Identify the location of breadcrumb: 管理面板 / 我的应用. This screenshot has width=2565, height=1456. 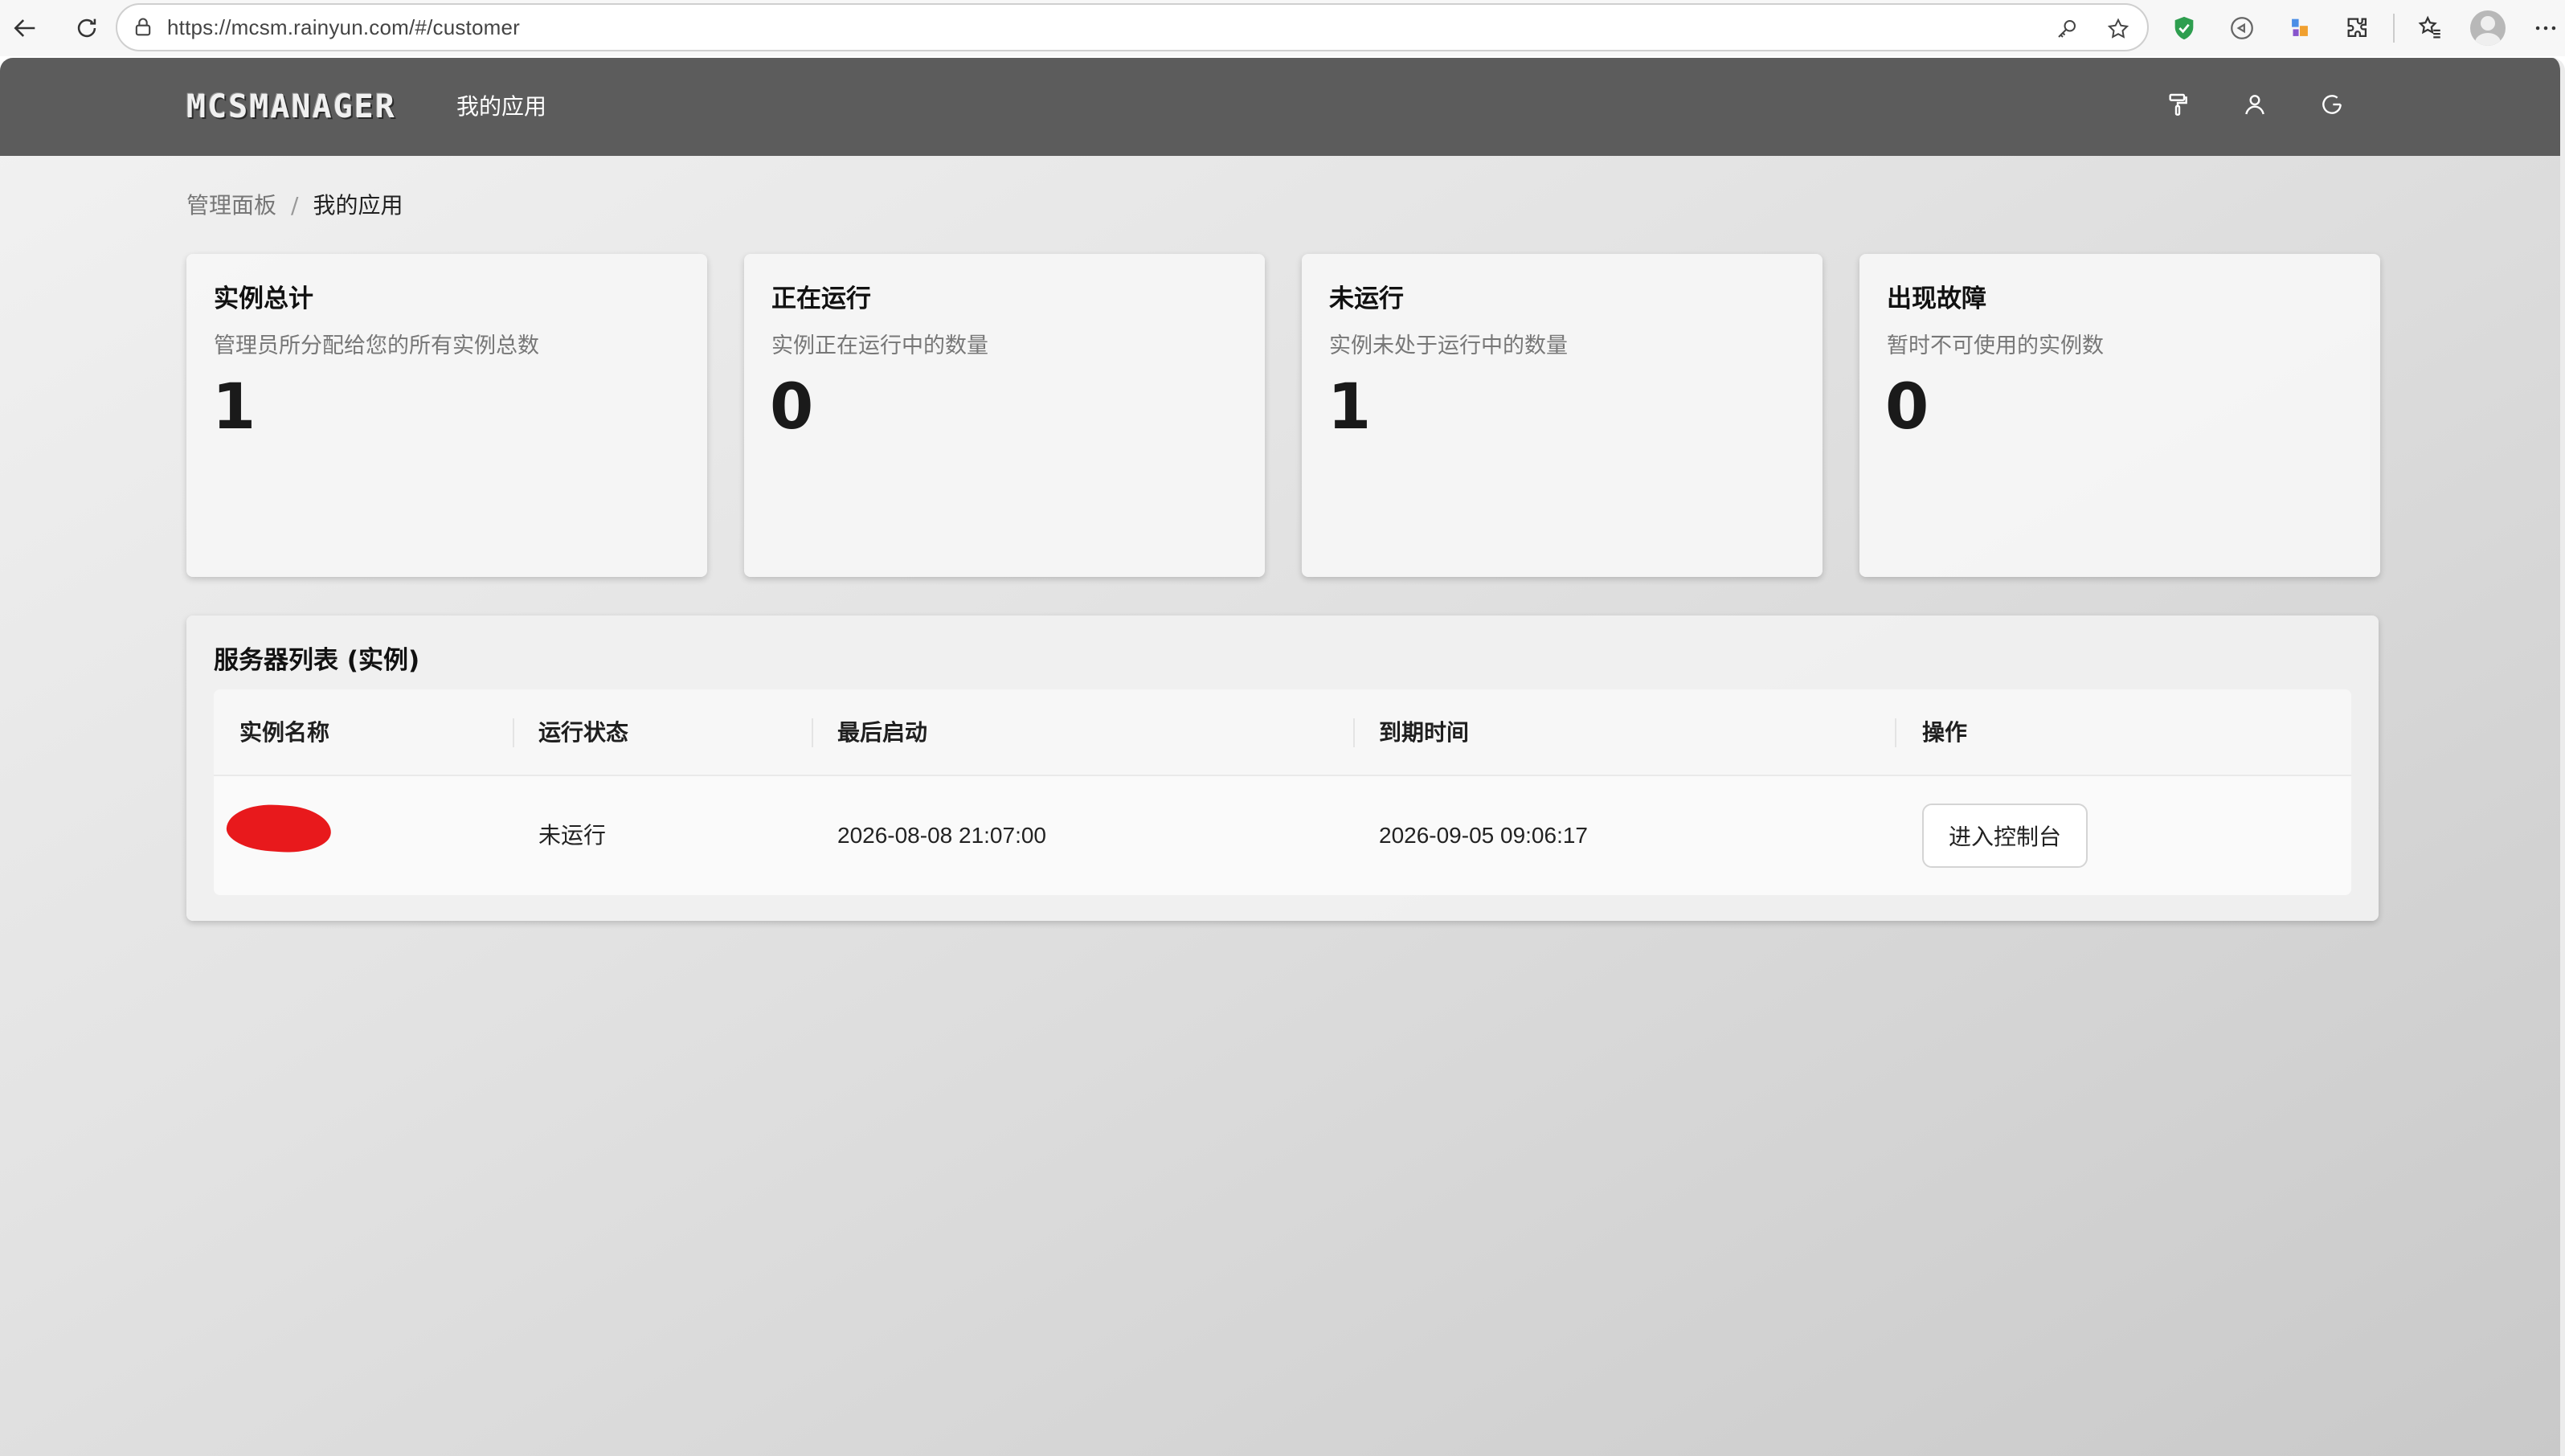
(294, 206).